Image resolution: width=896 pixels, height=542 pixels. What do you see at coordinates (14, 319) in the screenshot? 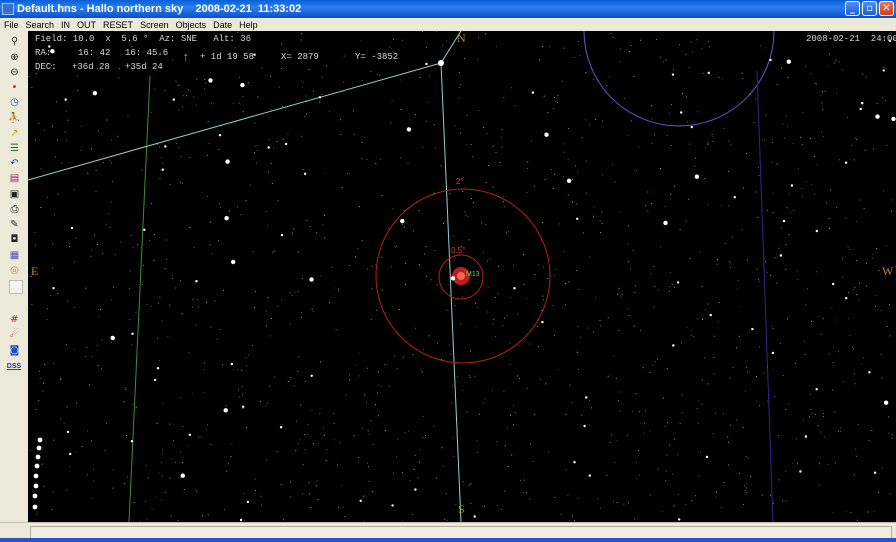
I see `grid-icon: #` at bounding box center [14, 319].